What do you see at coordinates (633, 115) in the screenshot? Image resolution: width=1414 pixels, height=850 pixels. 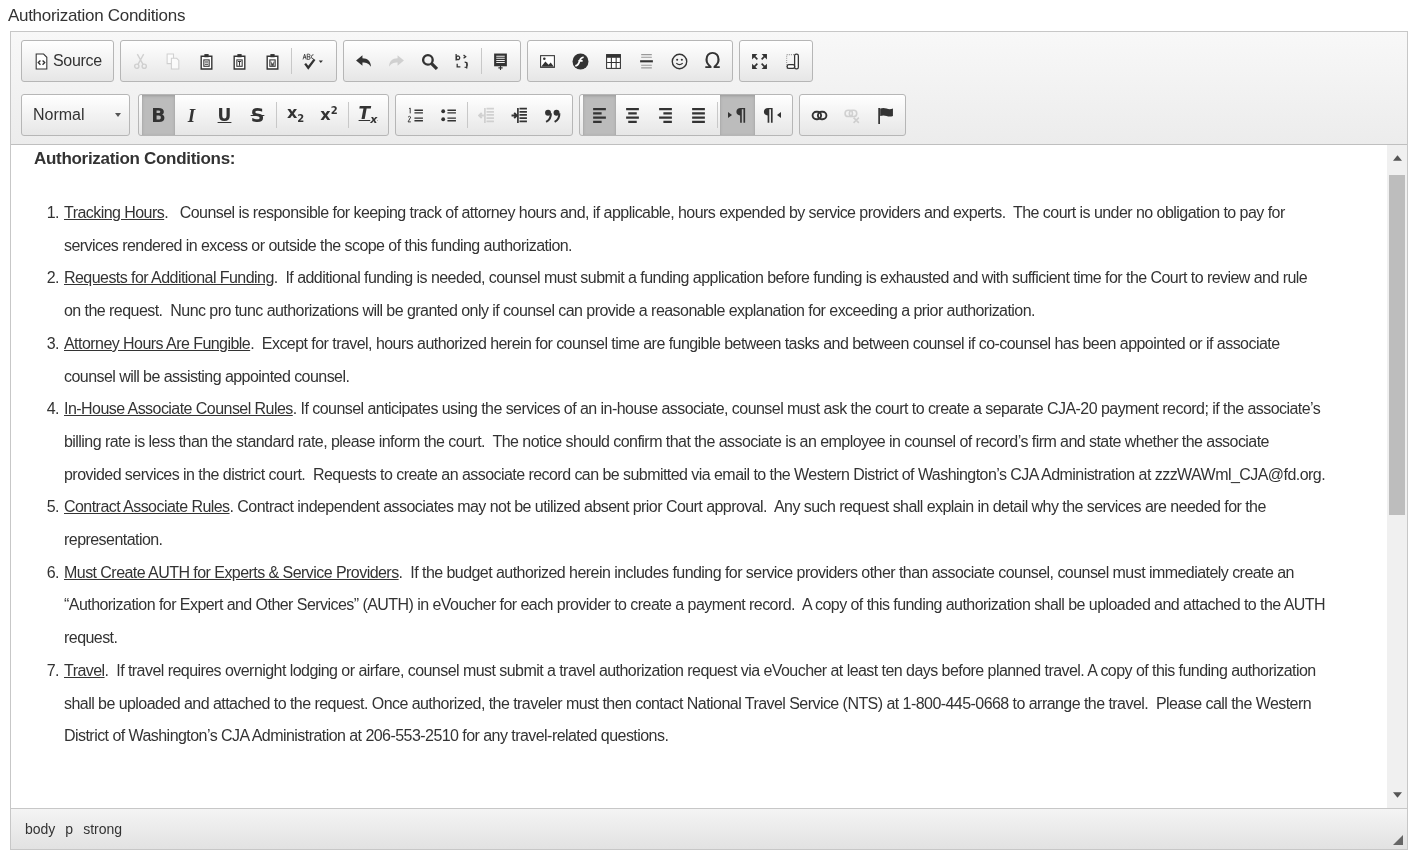 I see `align-center-icon` at bounding box center [633, 115].